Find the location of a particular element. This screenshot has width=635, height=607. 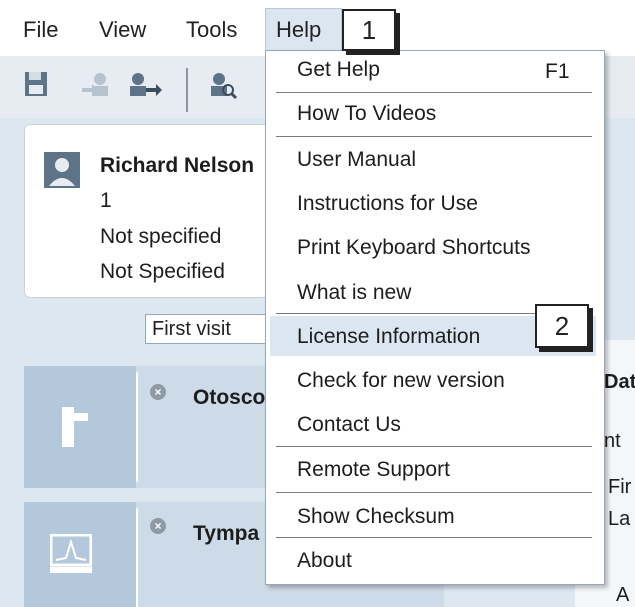

patient-field-2: Not Specified is located at coordinates (162, 271).